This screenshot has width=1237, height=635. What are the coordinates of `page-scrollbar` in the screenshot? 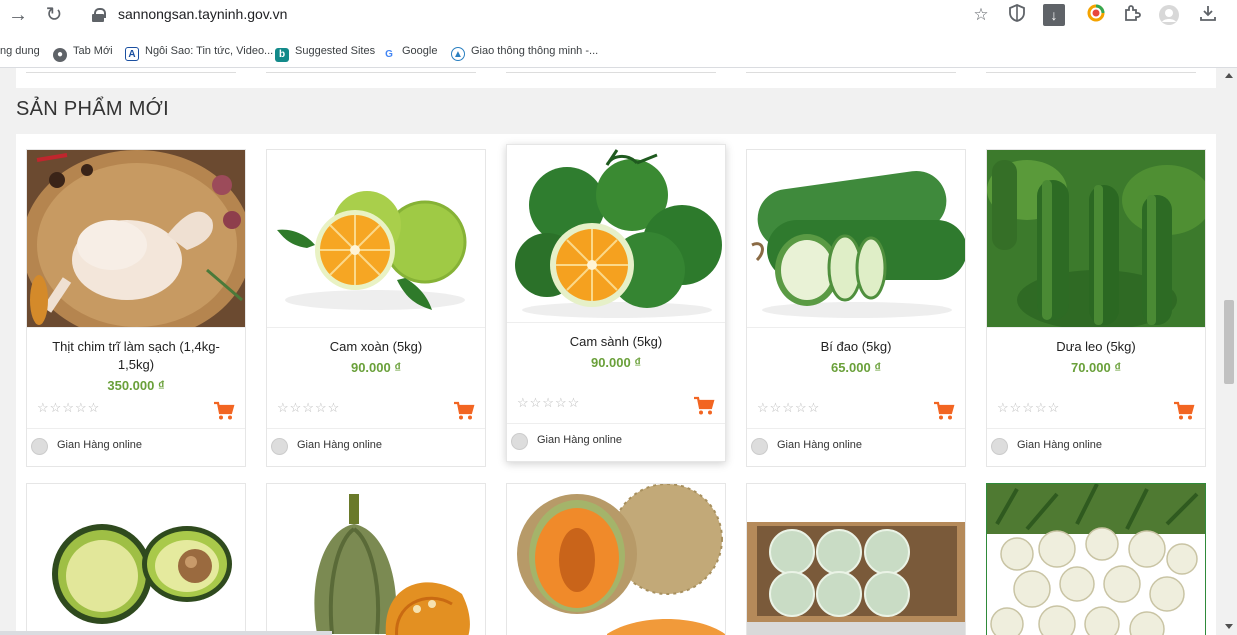 It's located at (1229, 351).